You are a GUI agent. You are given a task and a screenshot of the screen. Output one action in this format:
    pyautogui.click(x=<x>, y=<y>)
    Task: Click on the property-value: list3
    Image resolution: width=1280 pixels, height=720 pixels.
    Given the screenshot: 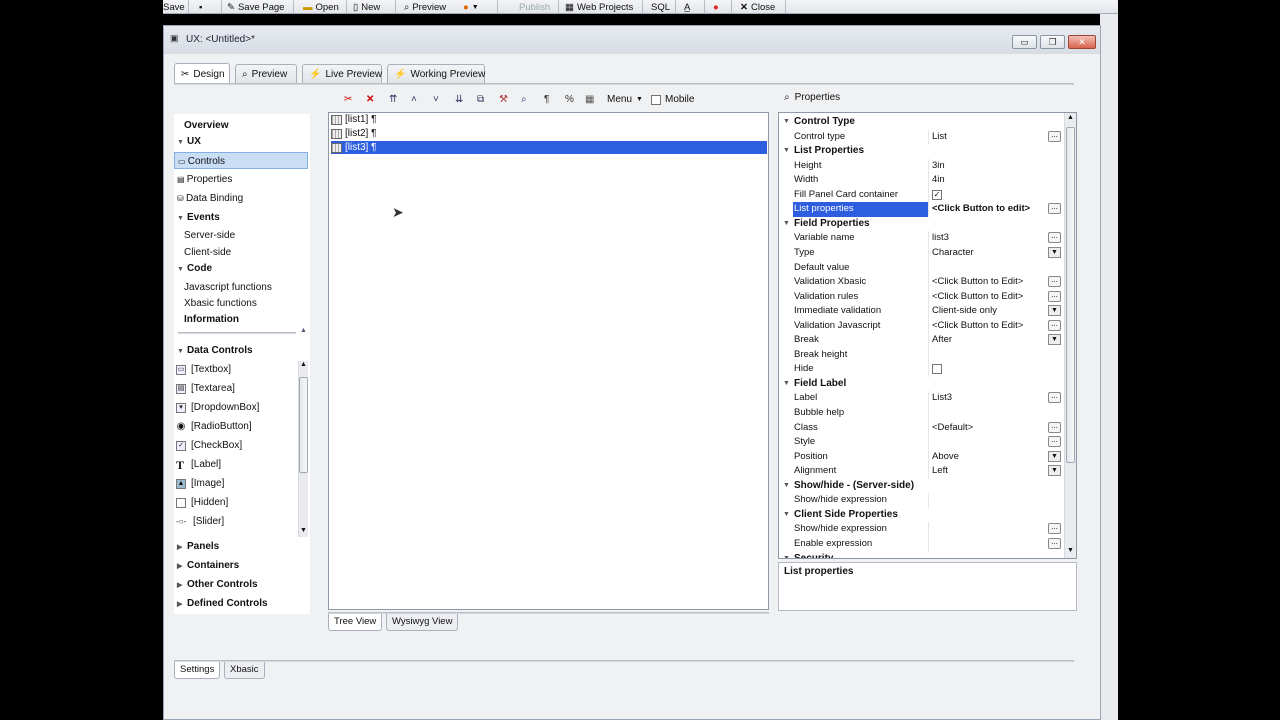 What is the action you would take?
    pyautogui.click(x=940, y=238)
    